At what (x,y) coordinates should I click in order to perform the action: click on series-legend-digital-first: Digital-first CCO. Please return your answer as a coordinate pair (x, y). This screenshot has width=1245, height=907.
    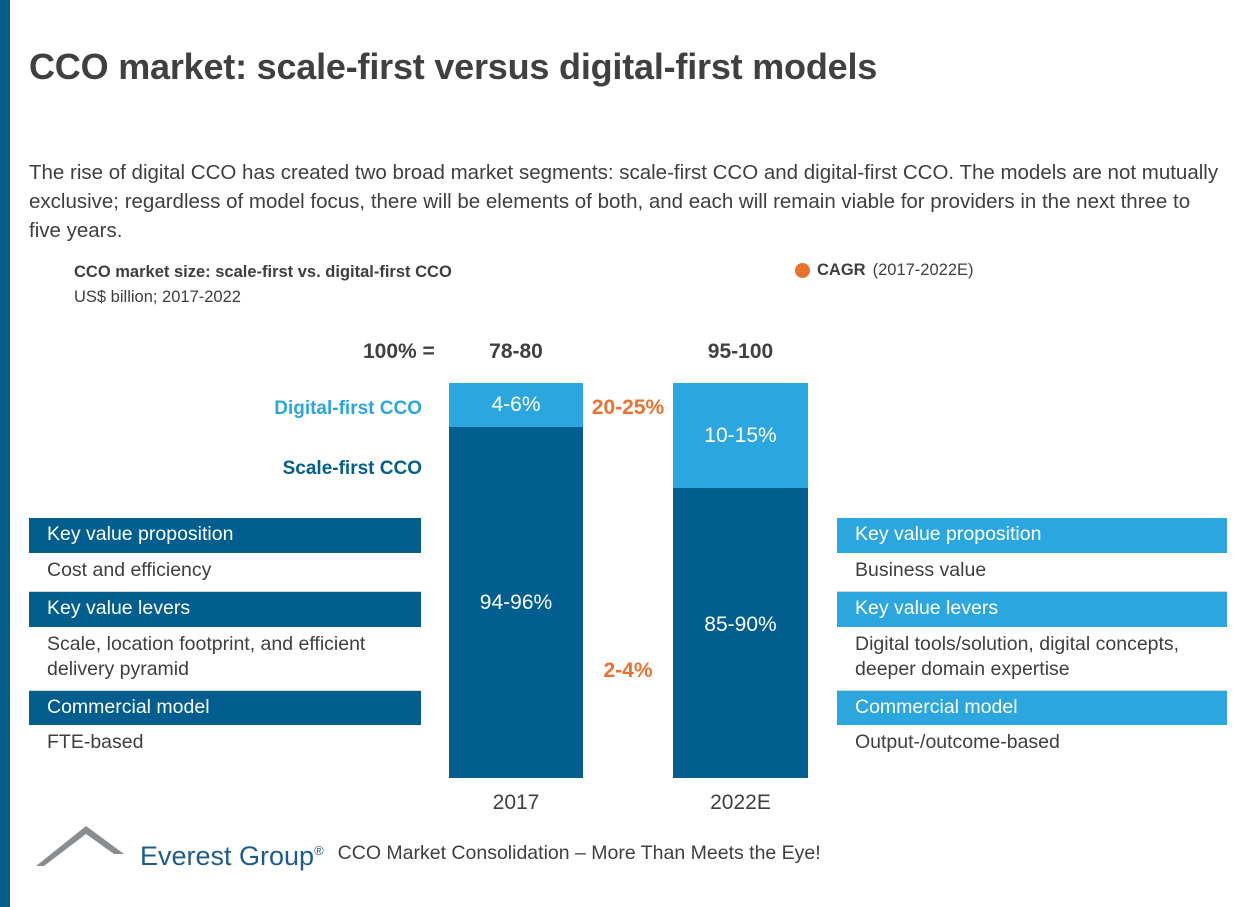
    Looking at the image, I should click on (348, 408).